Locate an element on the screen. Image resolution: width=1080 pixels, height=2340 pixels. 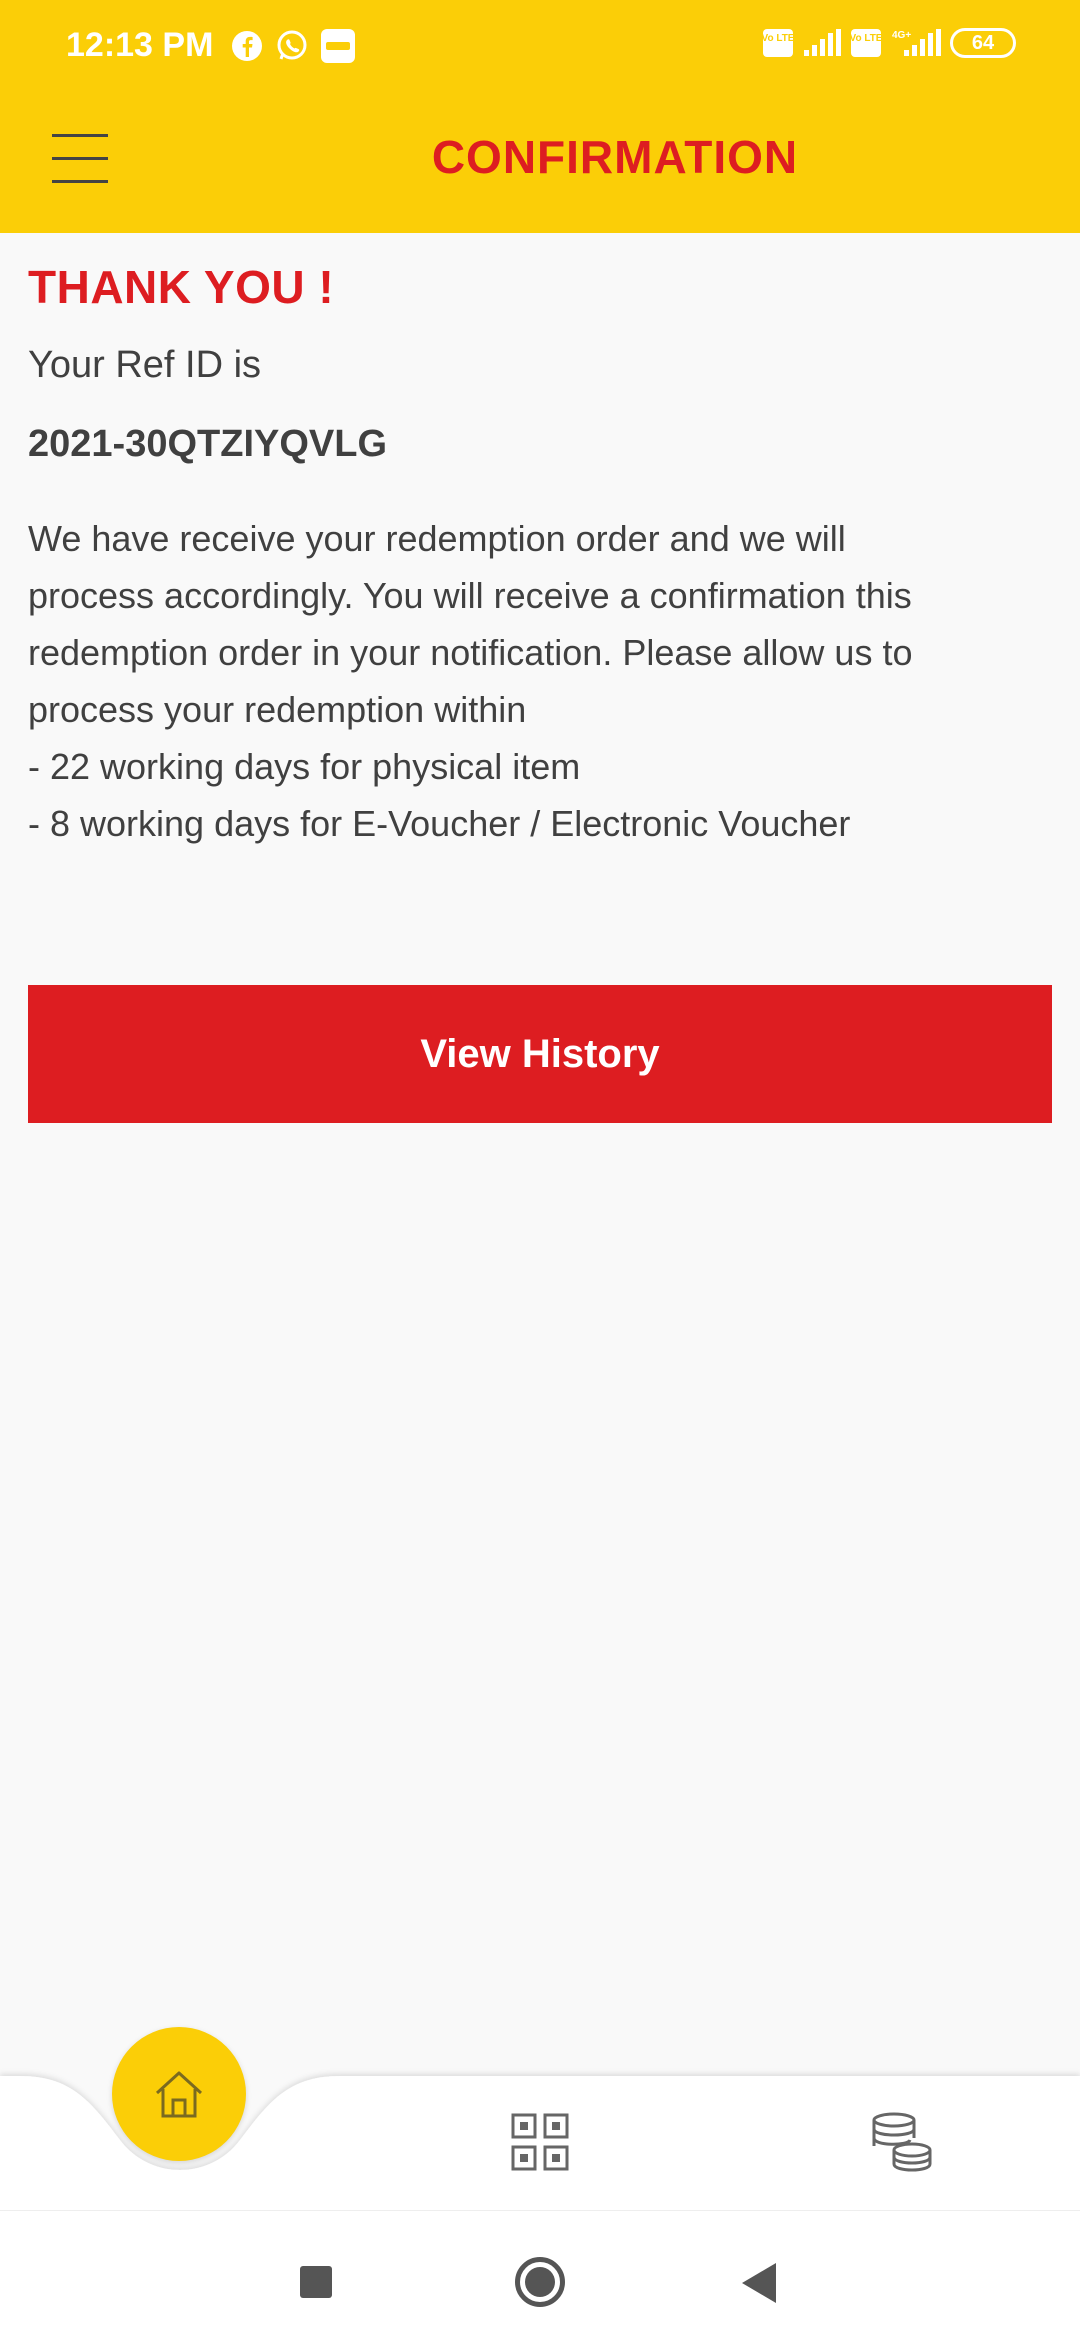
battery-indicator: 64 is located at coordinates (983, 43).